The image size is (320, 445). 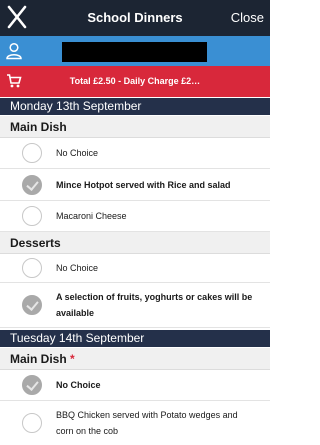 I want to click on required-marker: *, so click(x=72, y=359).